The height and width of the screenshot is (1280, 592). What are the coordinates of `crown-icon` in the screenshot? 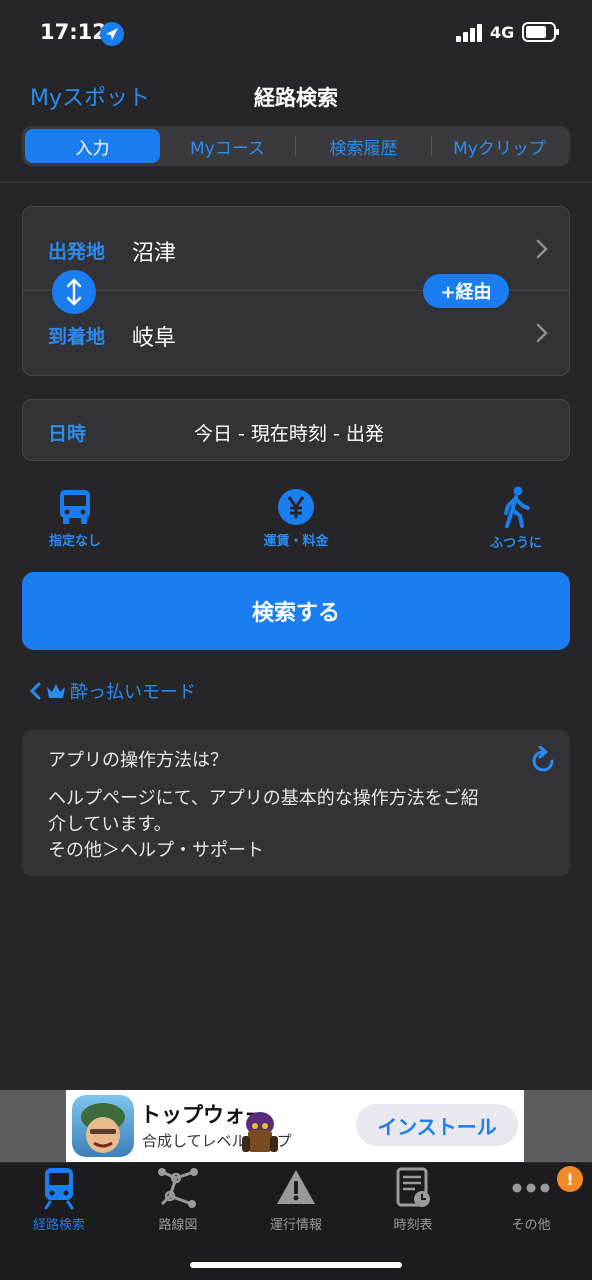 It's located at (56, 691).